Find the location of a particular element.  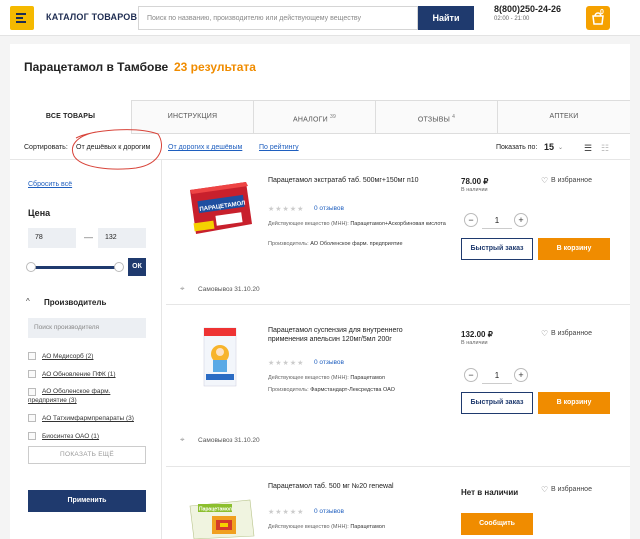

product-price: 132.00 ₽ is located at coordinates (477, 334).